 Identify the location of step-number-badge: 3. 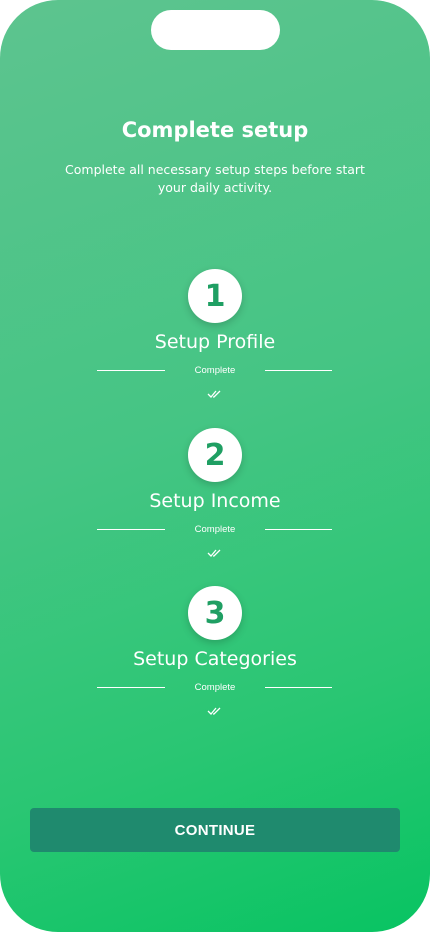
(215, 613).